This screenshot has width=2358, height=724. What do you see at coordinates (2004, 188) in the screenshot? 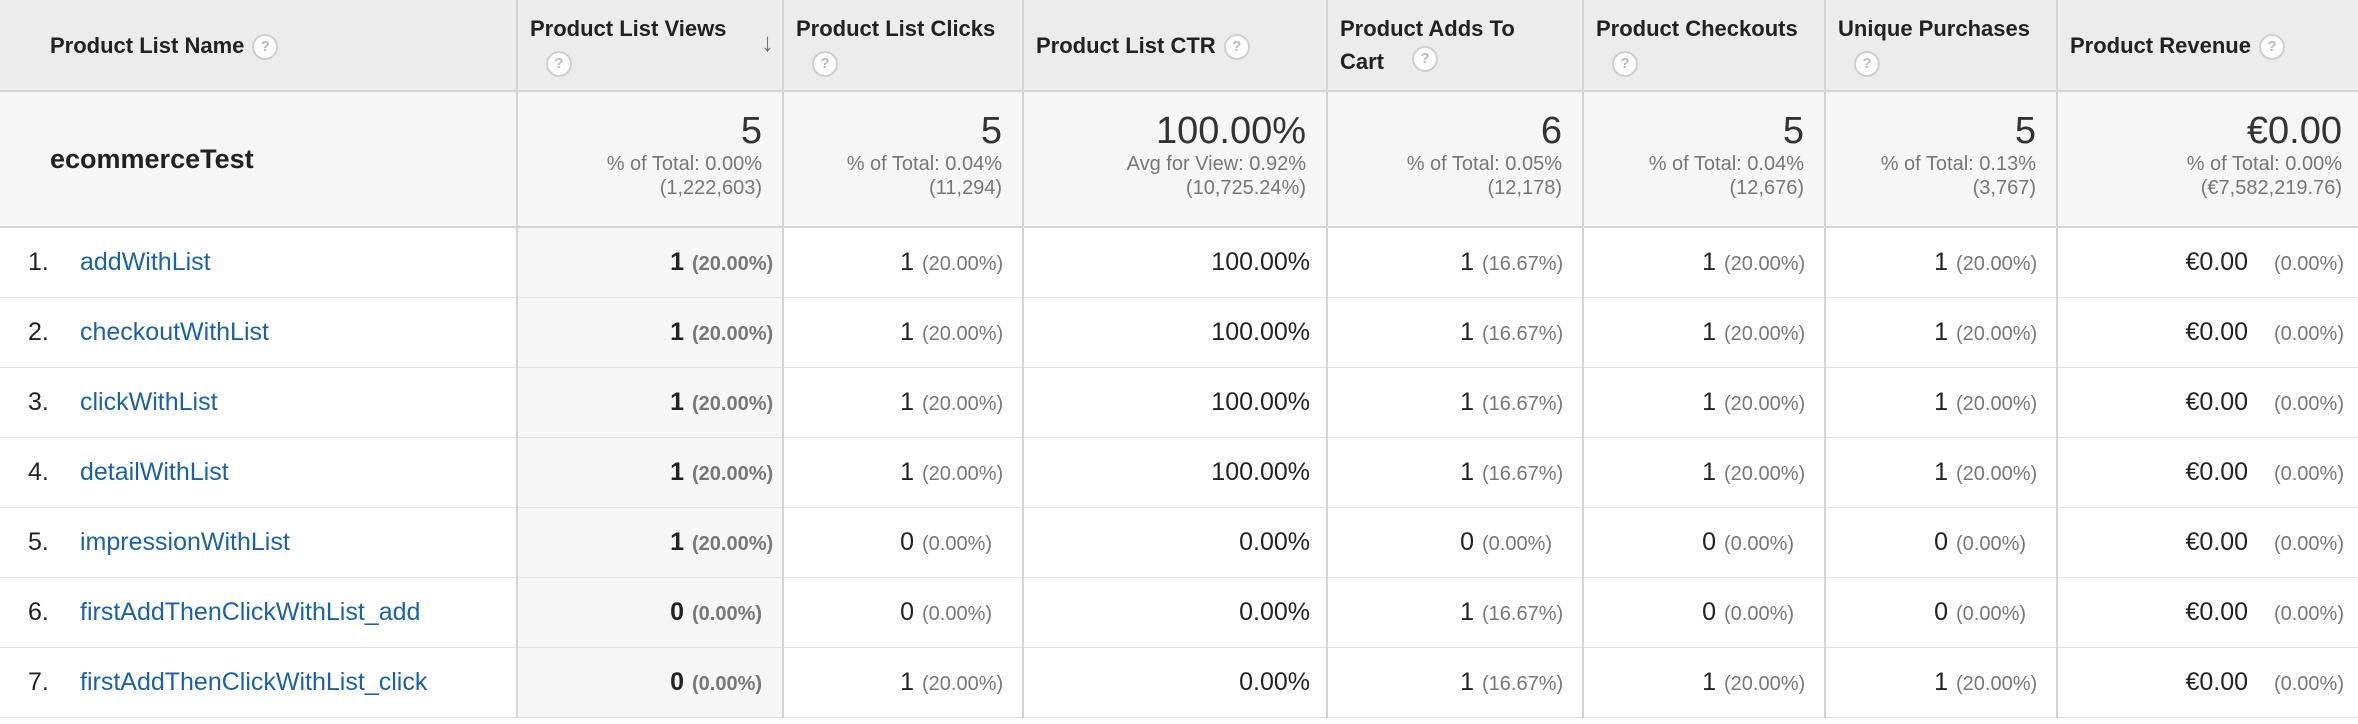
I see `total-overall: (3,767)` at bounding box center [2004, 188].